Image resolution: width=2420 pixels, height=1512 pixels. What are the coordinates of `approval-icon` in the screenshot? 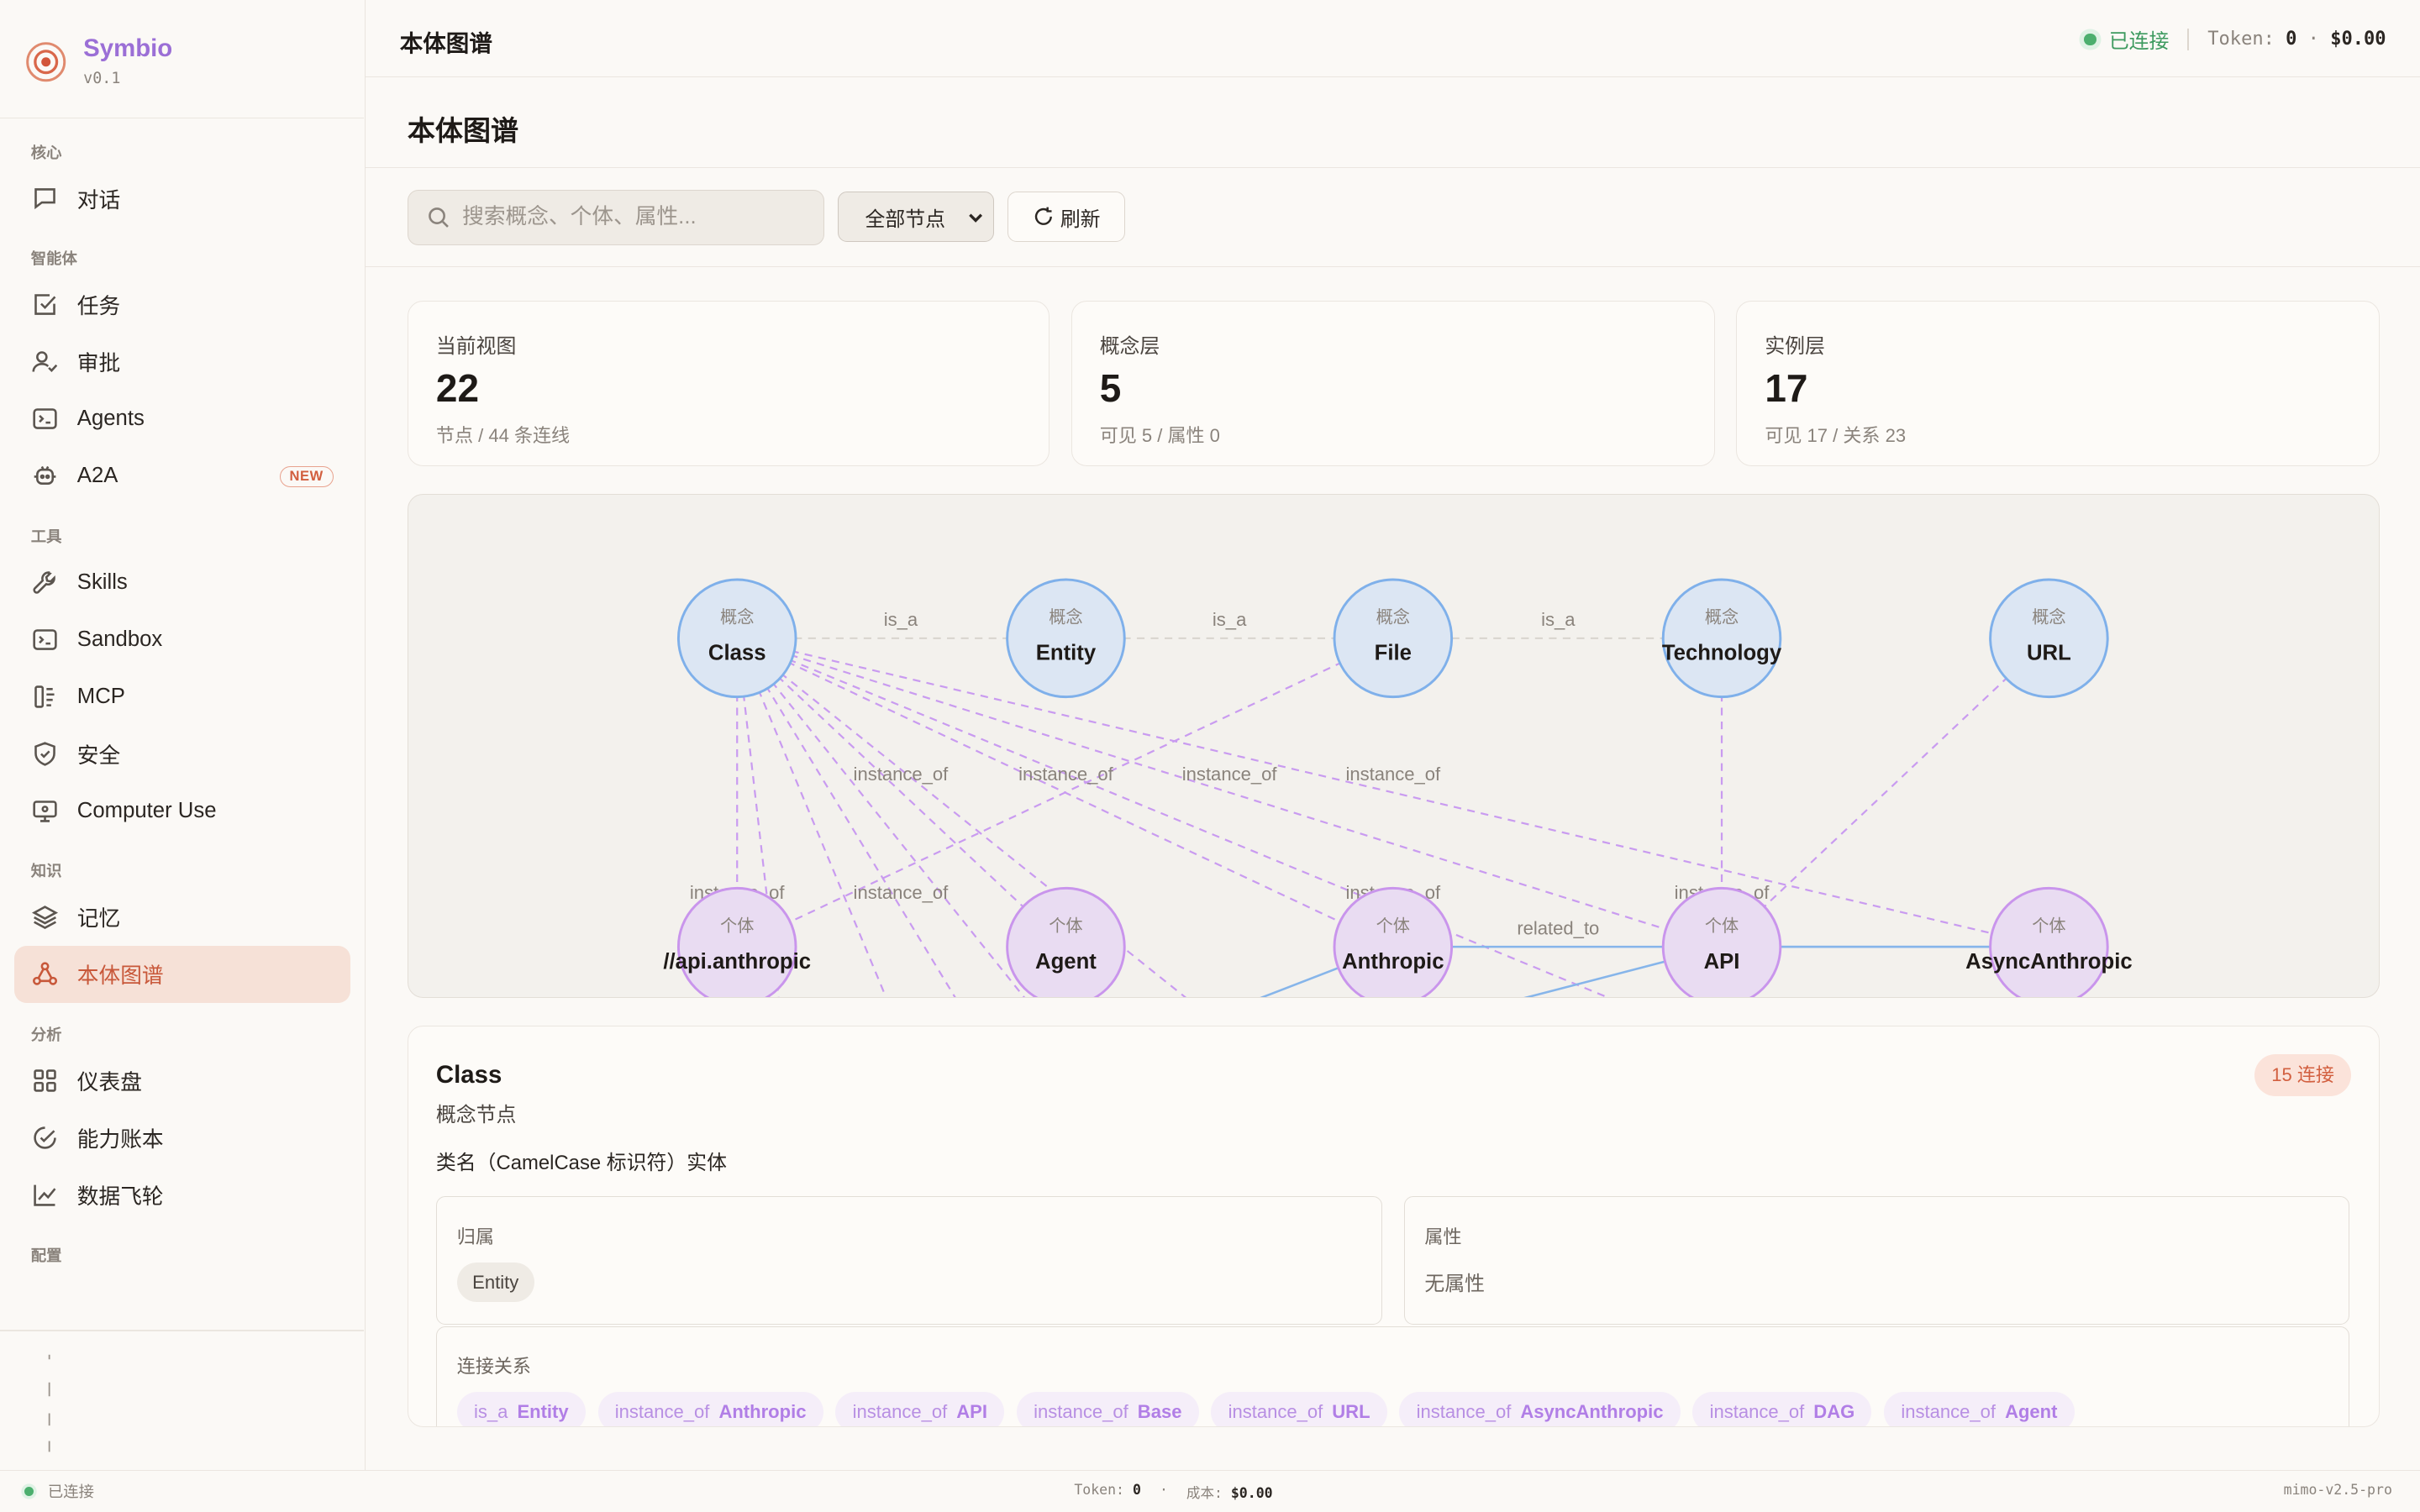 It's located at (44, 362).